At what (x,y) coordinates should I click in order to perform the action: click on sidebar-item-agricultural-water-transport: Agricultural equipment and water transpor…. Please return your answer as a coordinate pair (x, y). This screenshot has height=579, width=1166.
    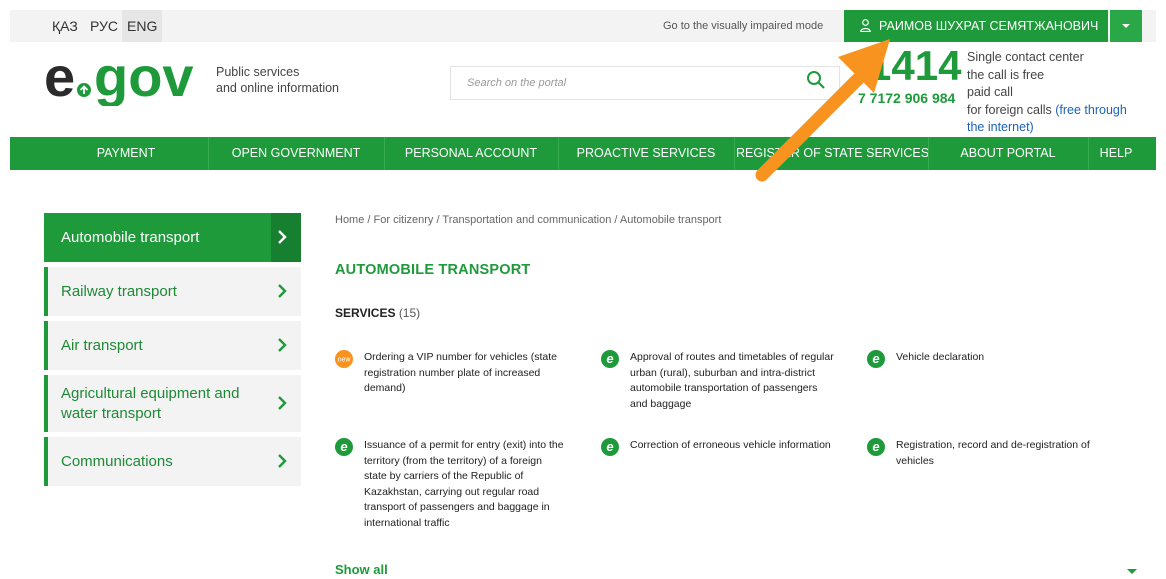
    Looking at the image, I should click on (172, 403).